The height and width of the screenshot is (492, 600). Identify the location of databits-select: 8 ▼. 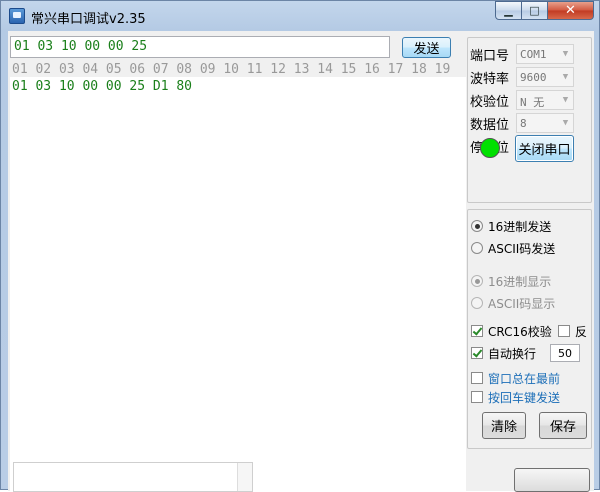
(545, 123).